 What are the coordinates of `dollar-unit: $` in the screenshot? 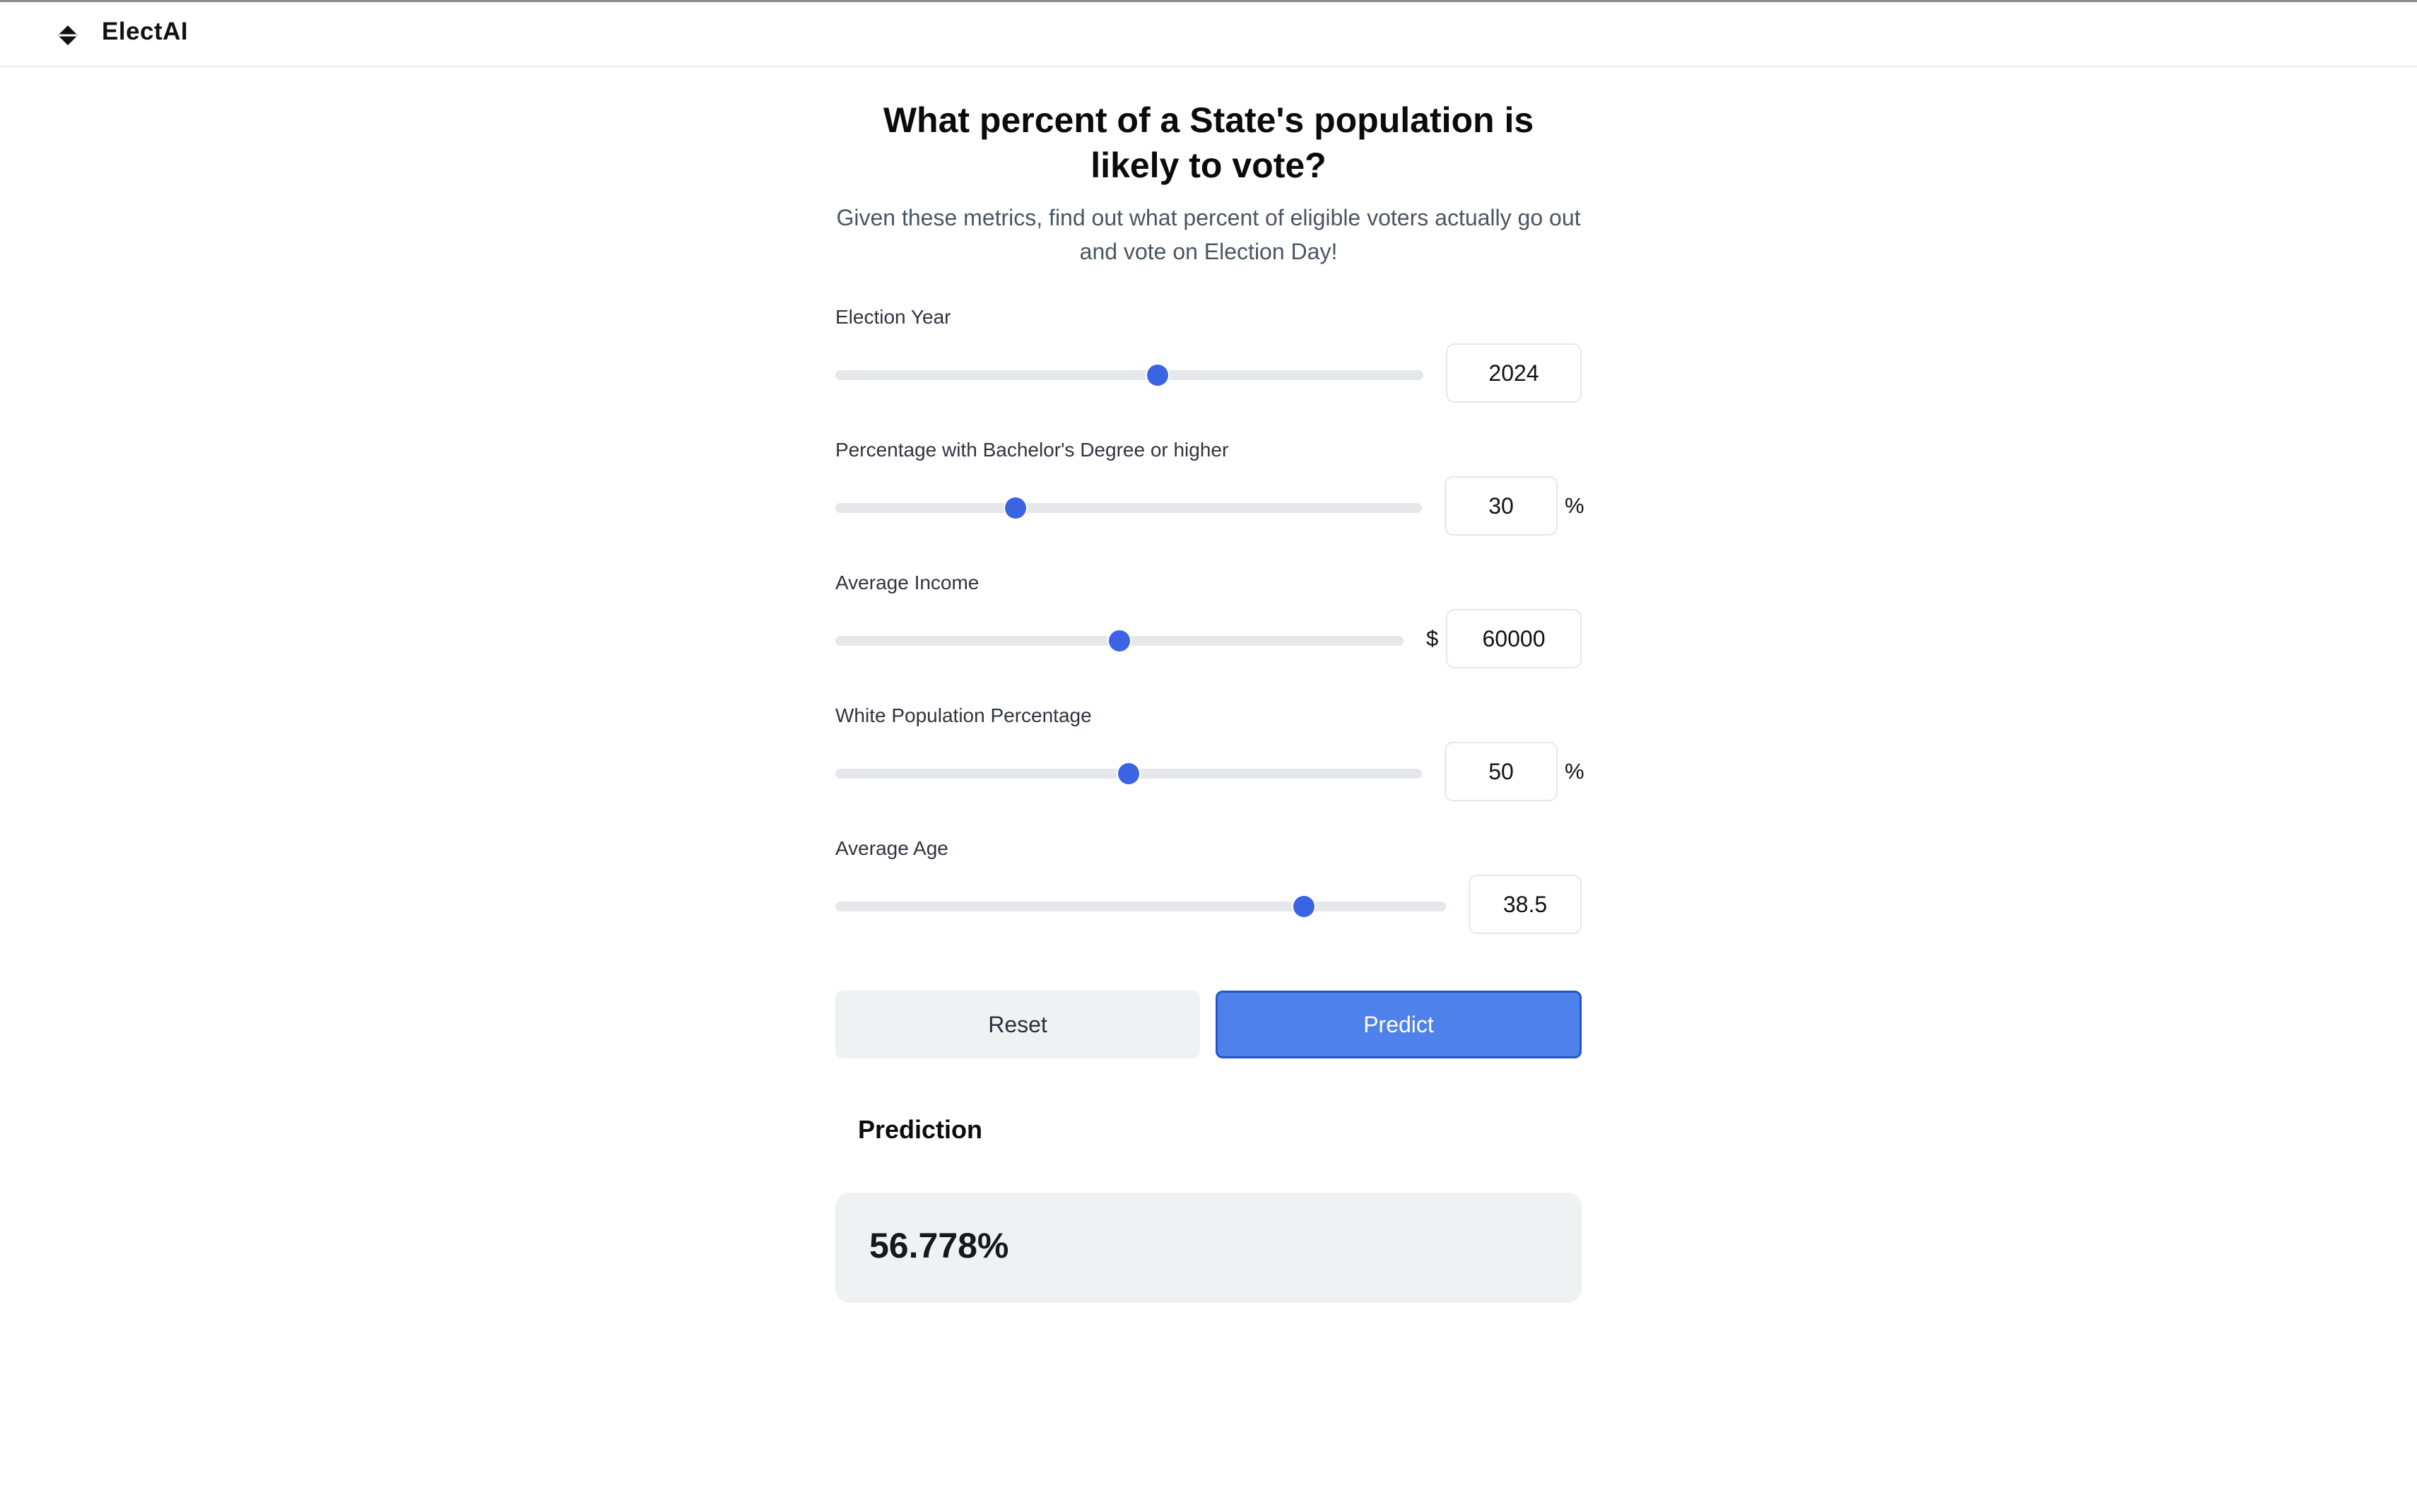 It's located at (1433, 638).